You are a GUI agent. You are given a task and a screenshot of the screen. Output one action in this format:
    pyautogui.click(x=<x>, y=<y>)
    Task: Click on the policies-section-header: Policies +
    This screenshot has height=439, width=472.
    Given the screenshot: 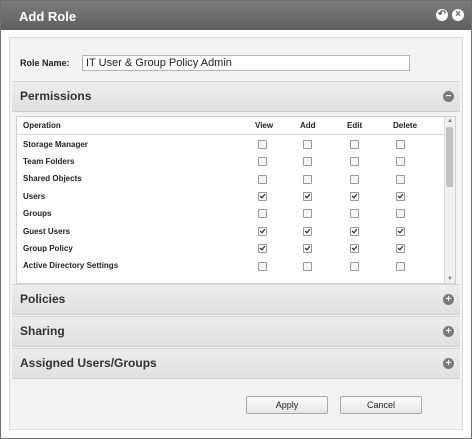 What is the action you would take?
    pyautogui.click(x=236, y=299)
    